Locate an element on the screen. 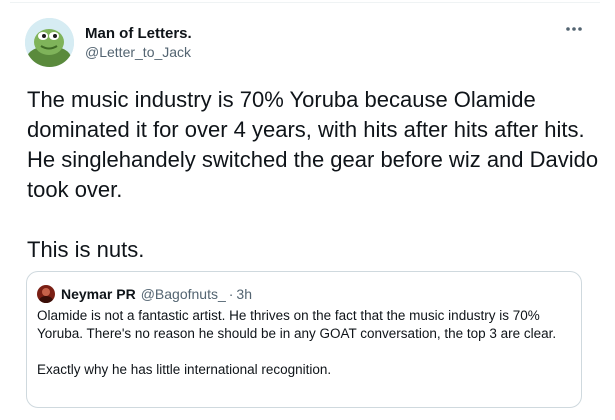 This screenshot has width=615, height=420. quoted-author-handle: @Bagofnuts_ is located at coordinates (183, 294).